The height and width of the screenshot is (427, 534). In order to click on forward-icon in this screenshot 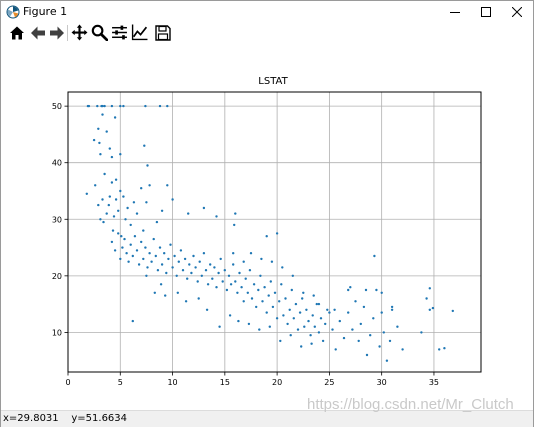, I will do `click(56, 32)`.